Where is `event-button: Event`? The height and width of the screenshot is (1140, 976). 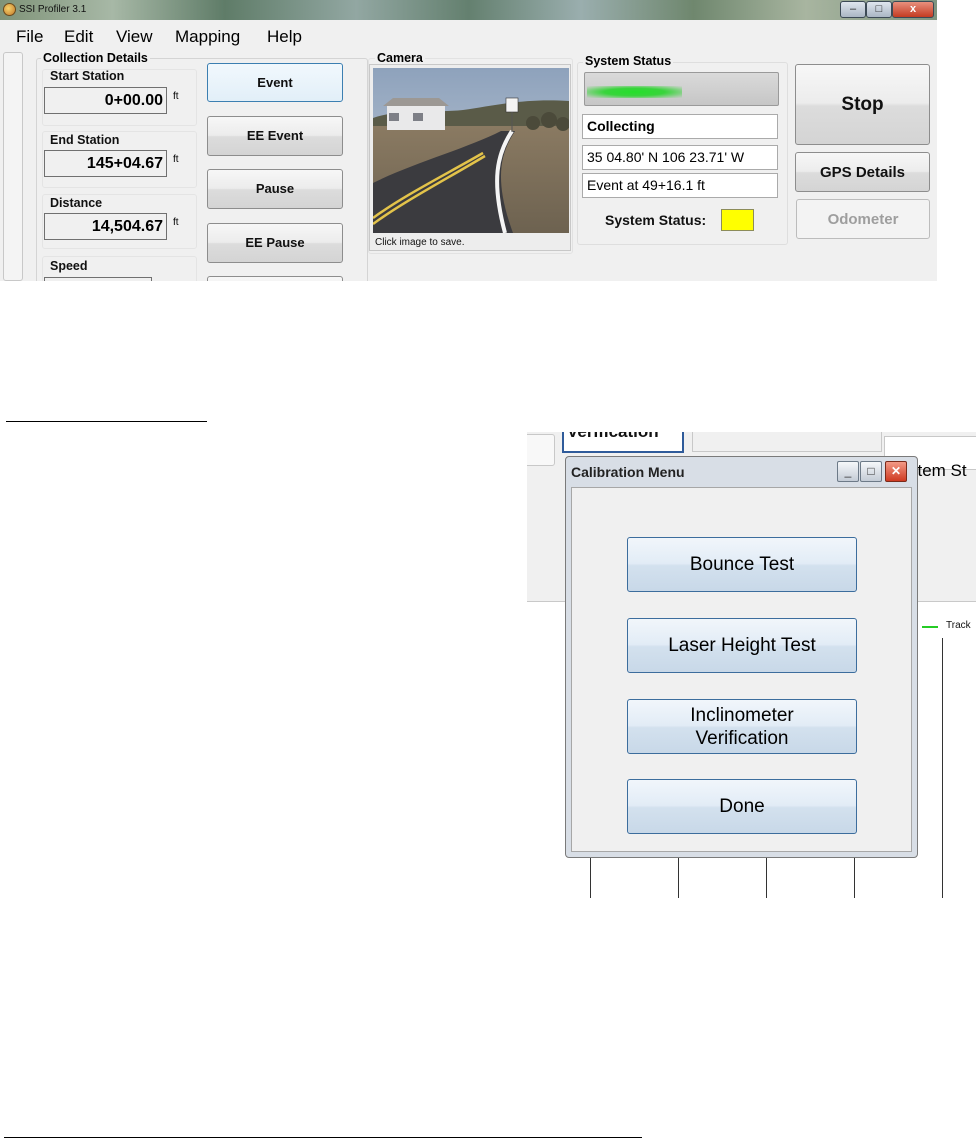 event-button: Event is located at coordinates (275, 82).